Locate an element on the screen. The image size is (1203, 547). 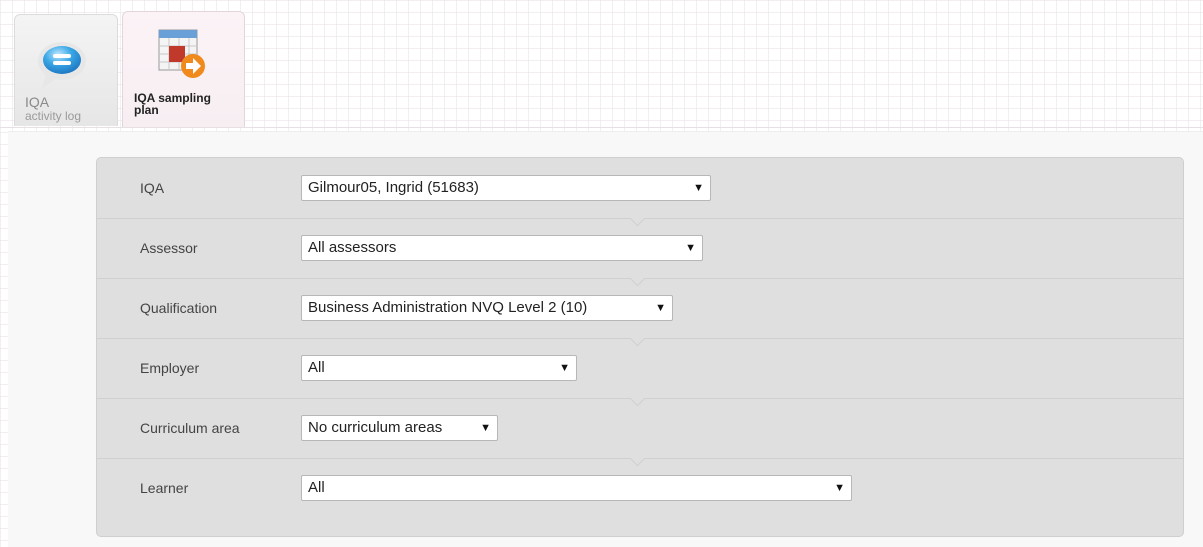
tab-label-line2: activity log is located at coordinates (53, 116).